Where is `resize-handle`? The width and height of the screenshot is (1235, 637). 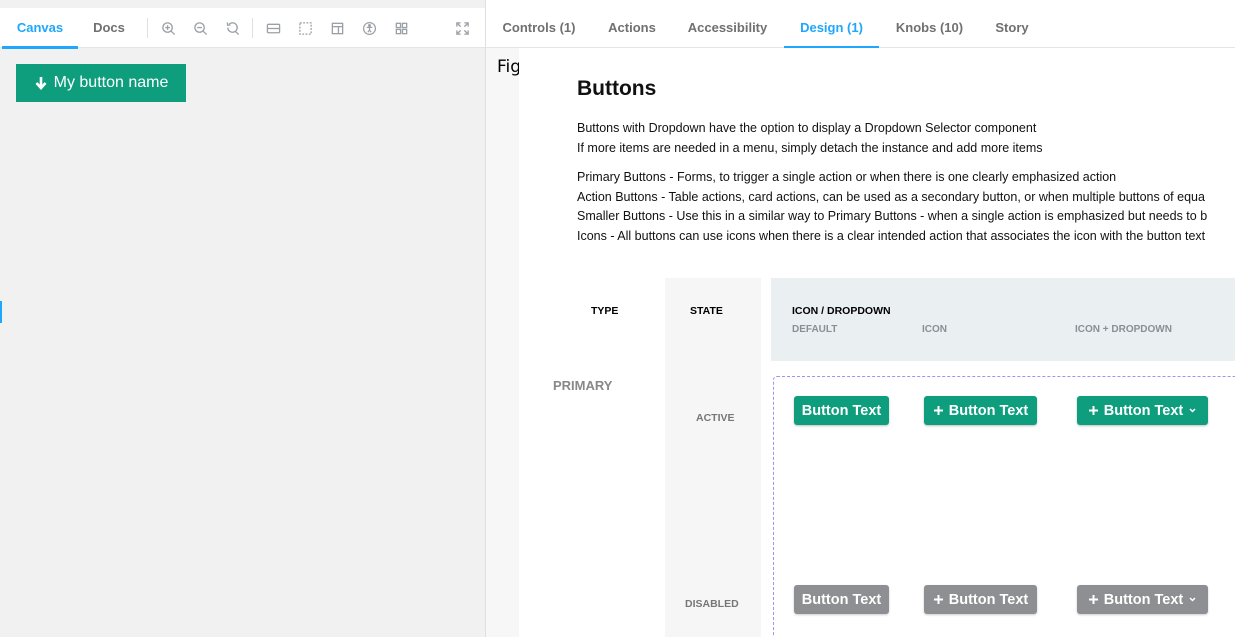 resize-handle is located at coordinates (1, 312).